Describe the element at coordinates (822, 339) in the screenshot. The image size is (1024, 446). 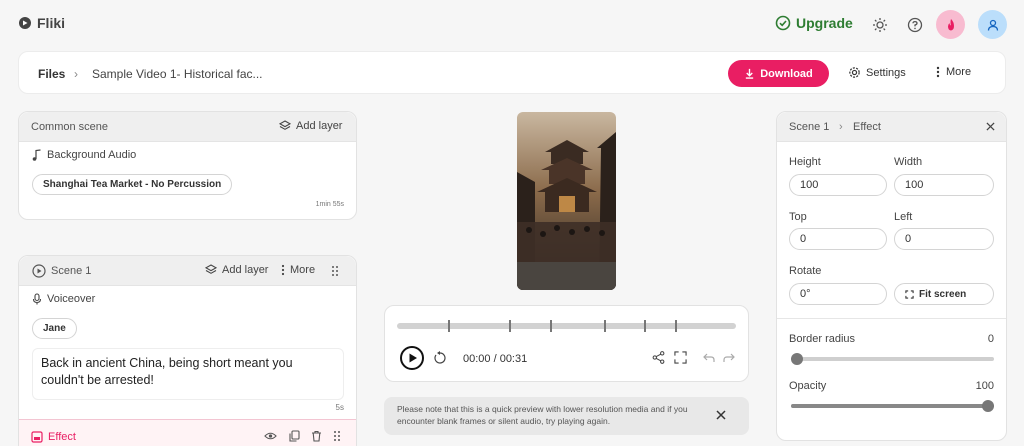
I see `border-radius-label: Border radius` at that location.